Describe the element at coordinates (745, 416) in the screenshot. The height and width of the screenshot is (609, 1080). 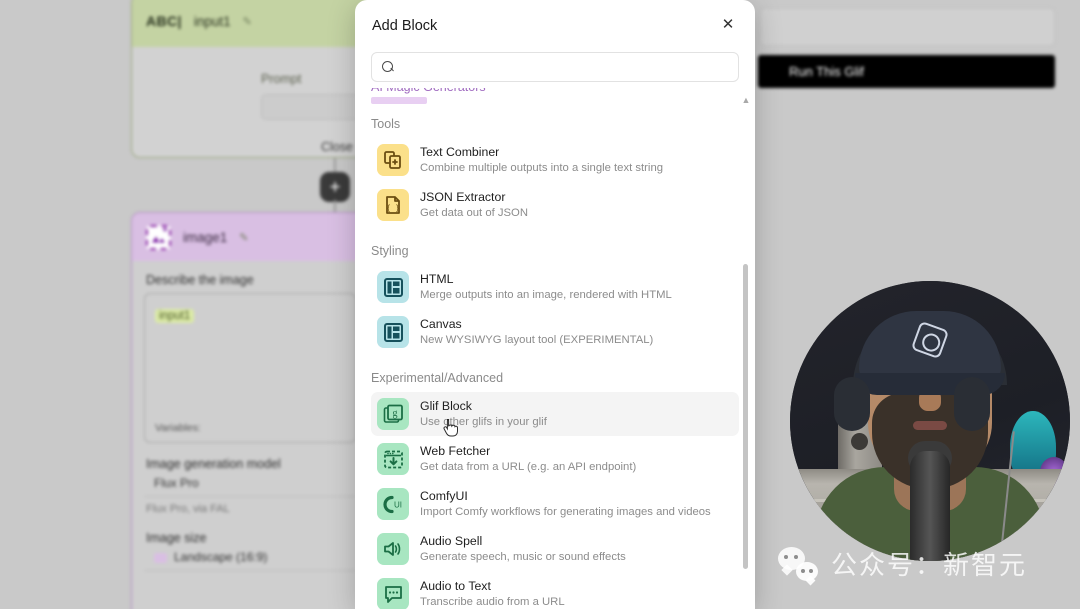
I see `scrollbar-thumb` at that location.